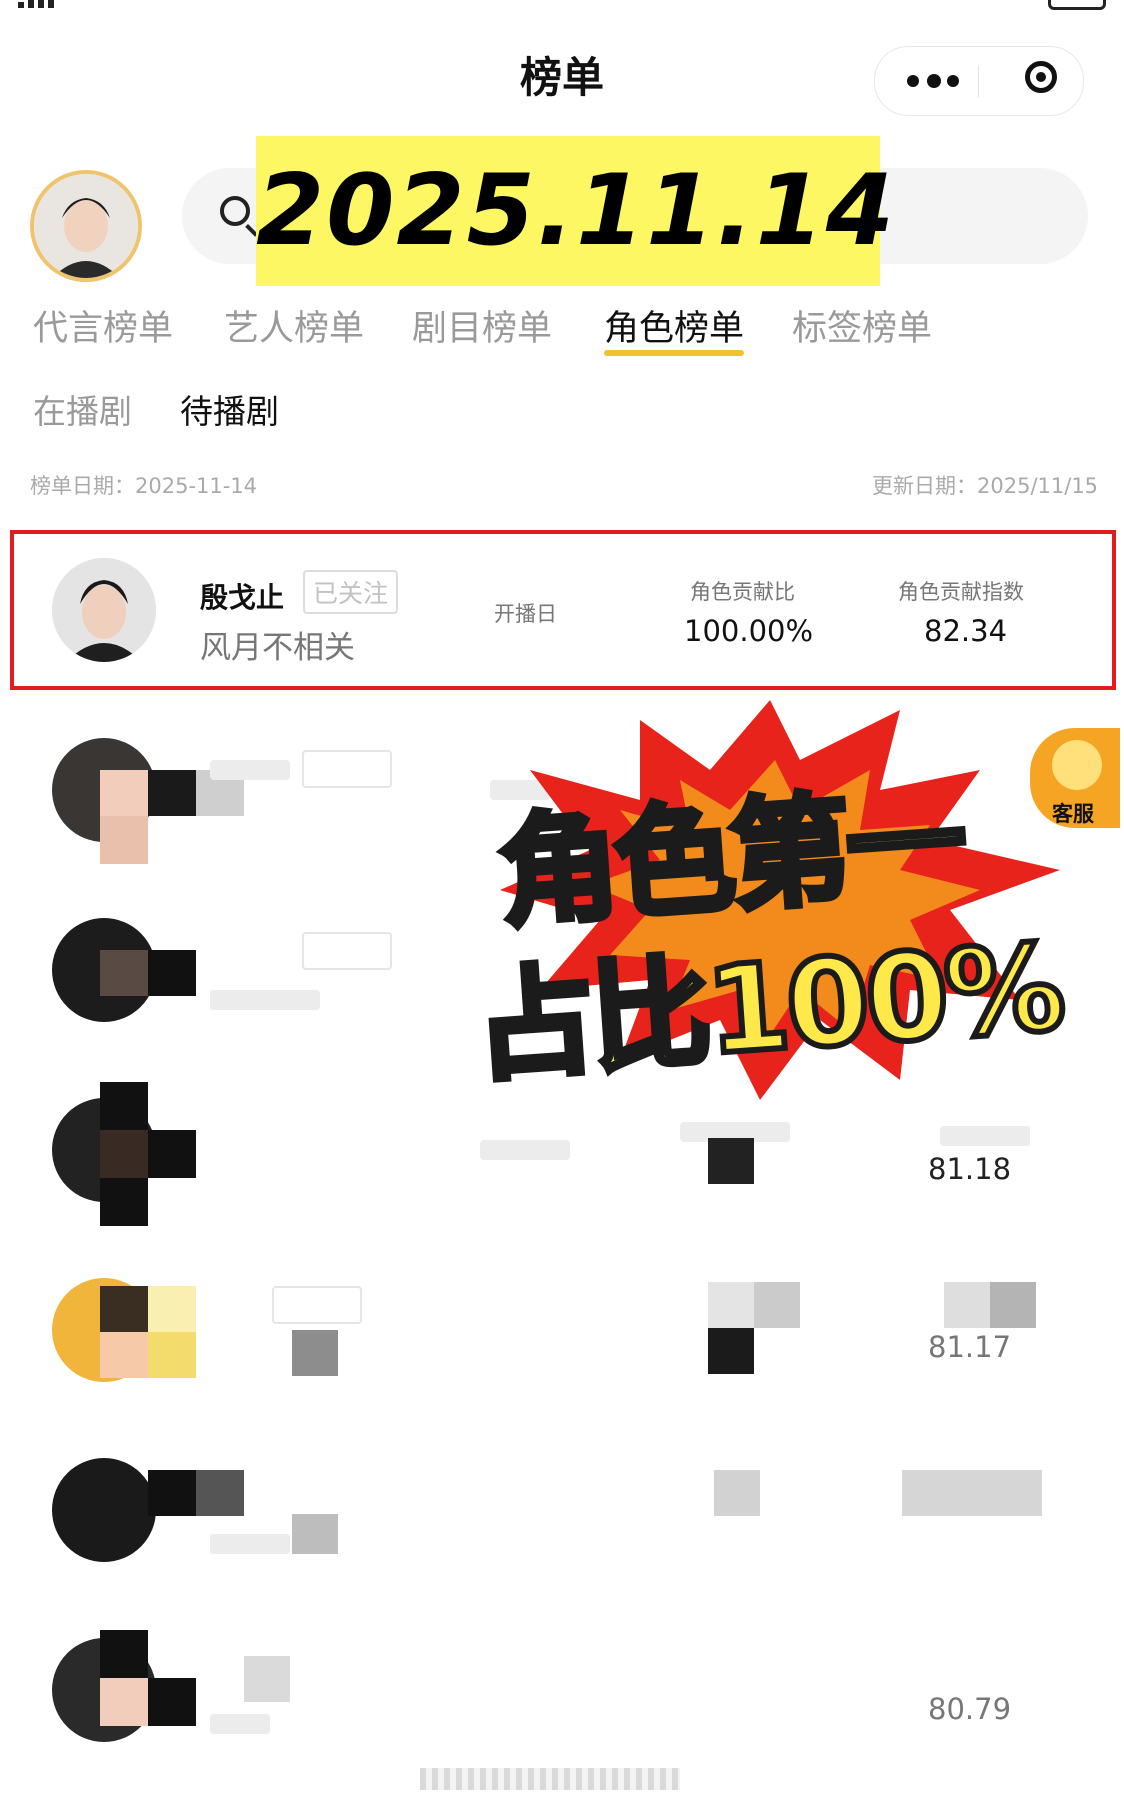 Image resolution: width=1124 pixels, height=1801 pixels. Describe the element at coordinates (742, 592) in the screenshot. I see `ratio-label: 角色贡献比` at that location.